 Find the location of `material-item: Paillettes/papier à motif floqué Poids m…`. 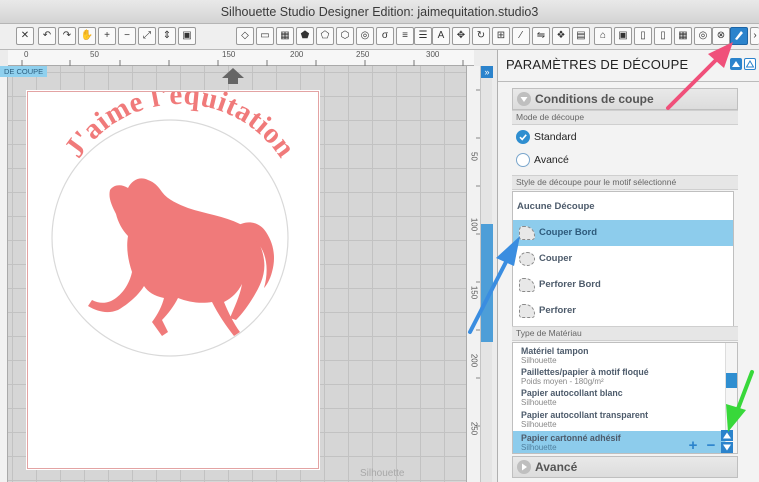

material-item: Paillettes/papier à motif floqué Poids m… is located at coordinates (619, 376).